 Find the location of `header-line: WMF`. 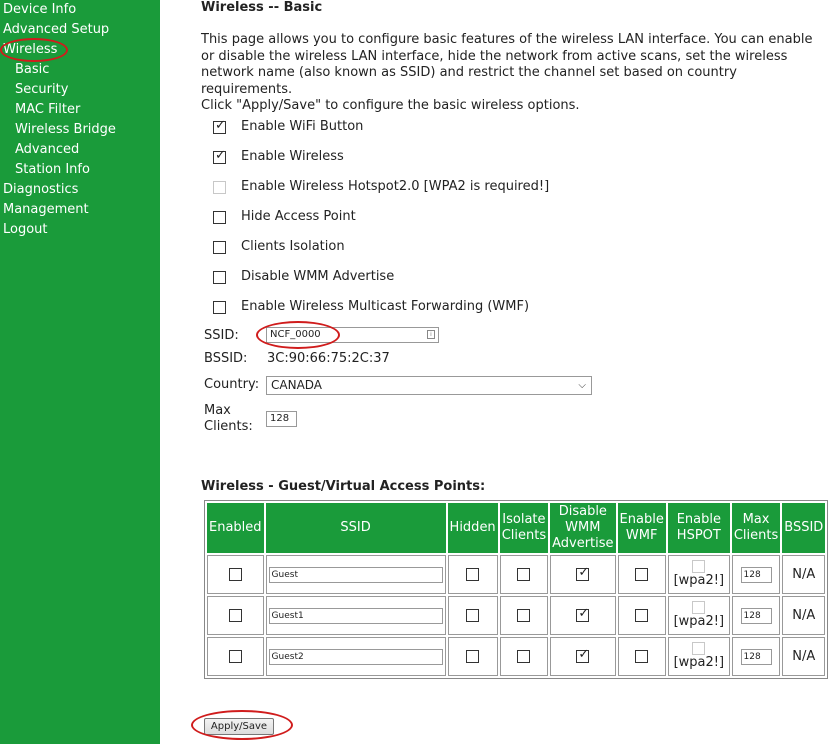

header-line: WMF is located at coordinates (641, 535).